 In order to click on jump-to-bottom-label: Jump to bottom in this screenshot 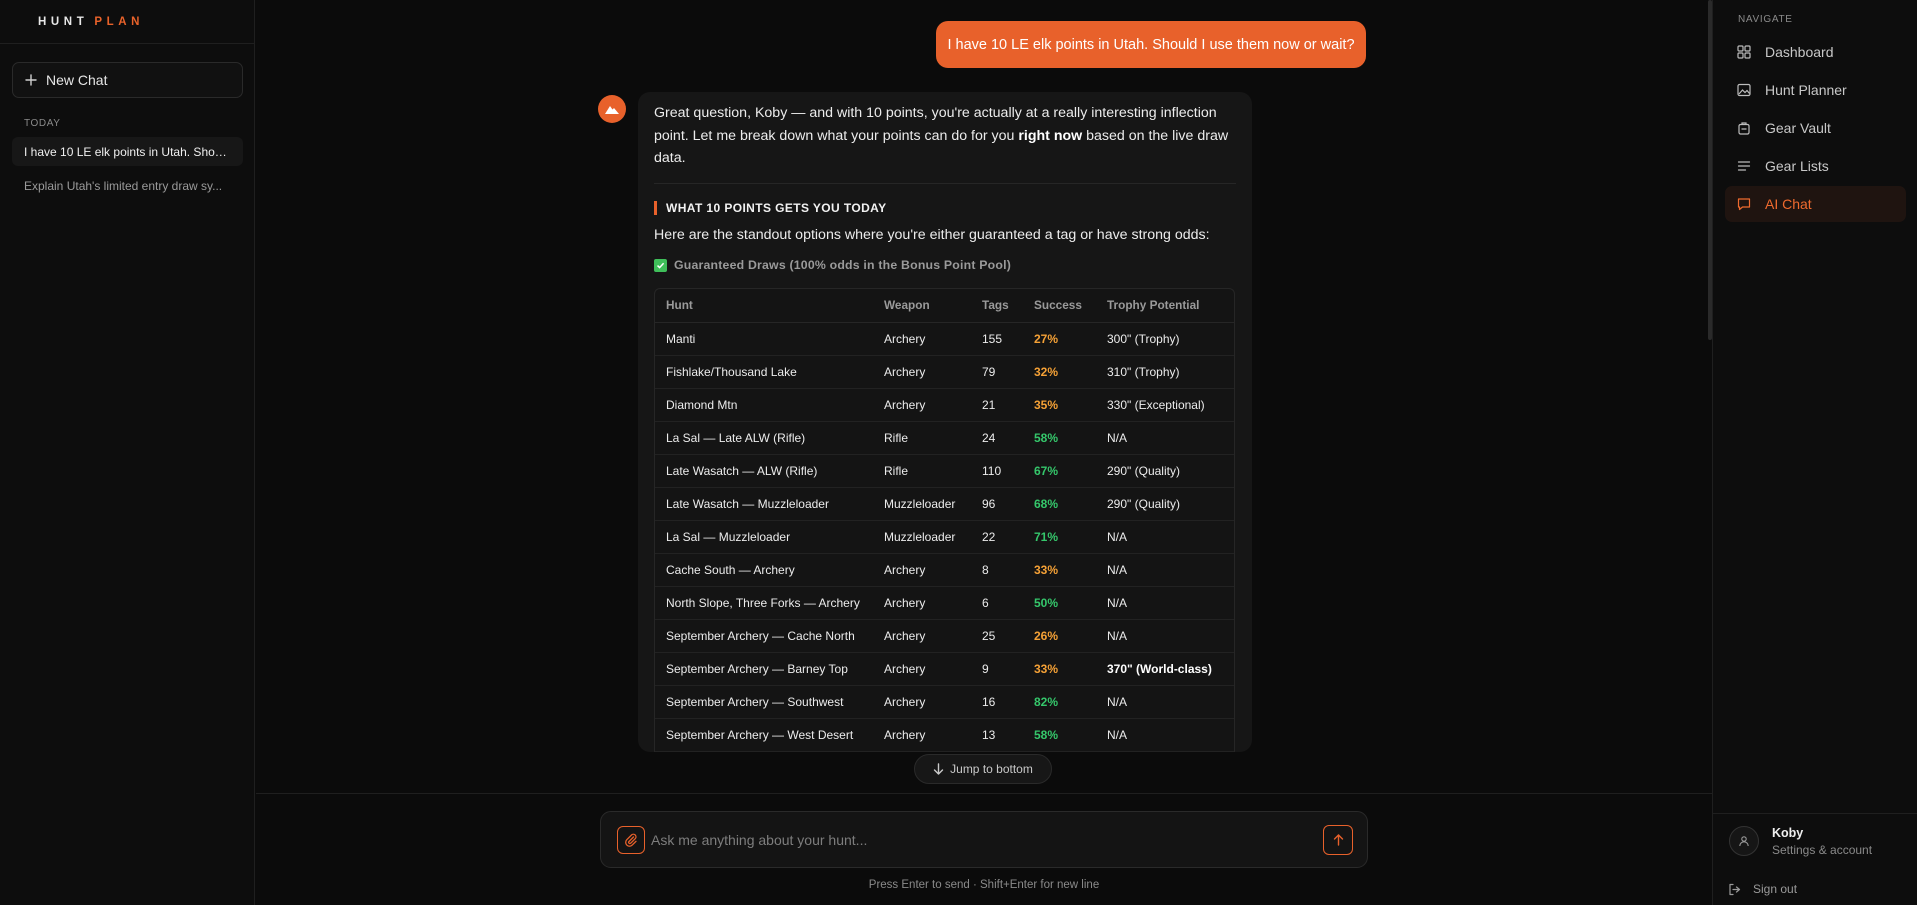, I will do `click(991, 769)`.